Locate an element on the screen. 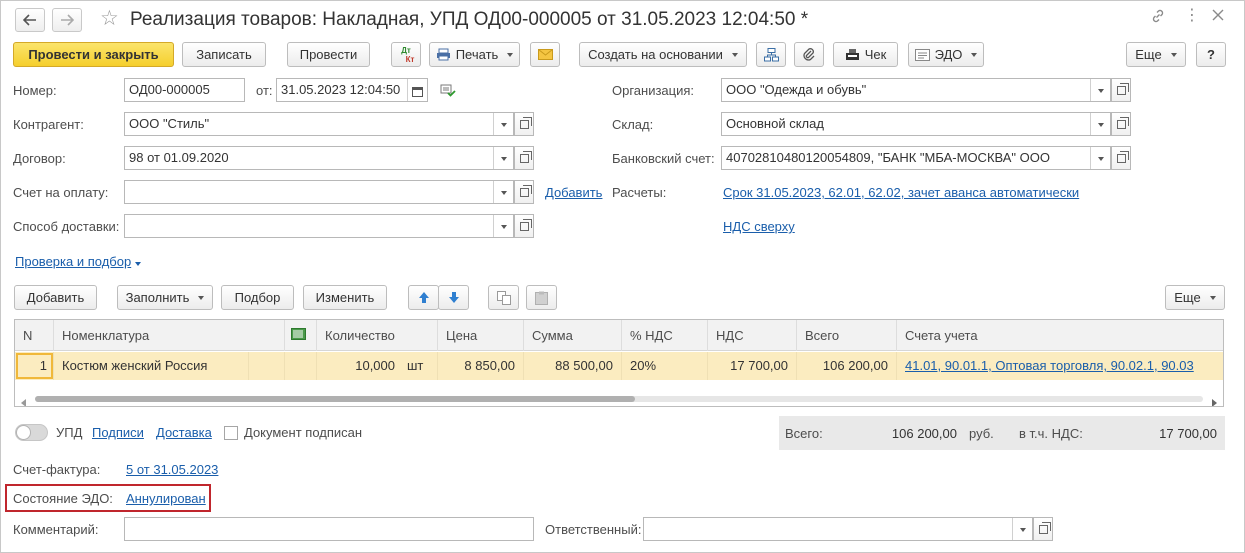  horizontal-scrollbar is located at coordinates (619, 398).